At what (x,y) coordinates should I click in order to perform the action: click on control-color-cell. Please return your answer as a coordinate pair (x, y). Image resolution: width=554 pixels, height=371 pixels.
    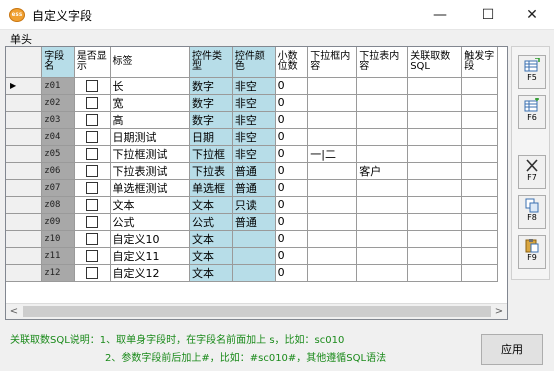
    Looking at the image, I should click on (254, 239).